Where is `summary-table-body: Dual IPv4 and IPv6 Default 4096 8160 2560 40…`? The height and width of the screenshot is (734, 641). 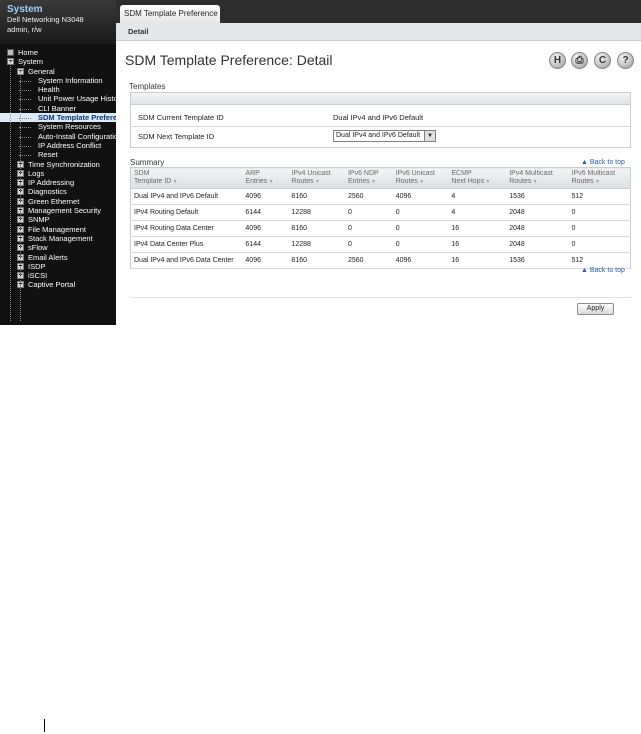
summary-table-body: Dual IPv4 and IPv6 Default 4096 8160 2560 40… is located at coordinates (380, 228).